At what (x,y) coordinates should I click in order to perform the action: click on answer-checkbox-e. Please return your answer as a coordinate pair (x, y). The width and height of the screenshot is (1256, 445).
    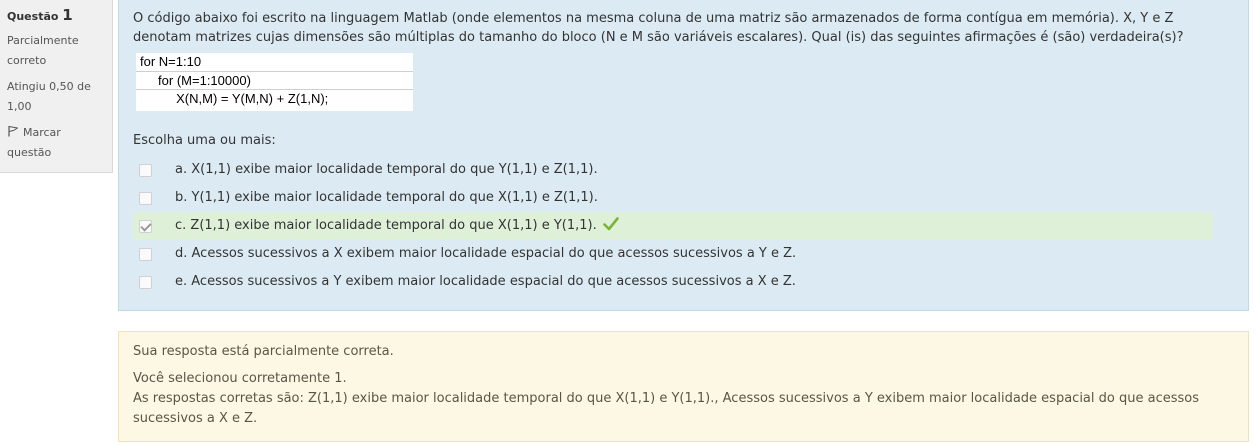
    Looking at the image, I should click on (145, 282).